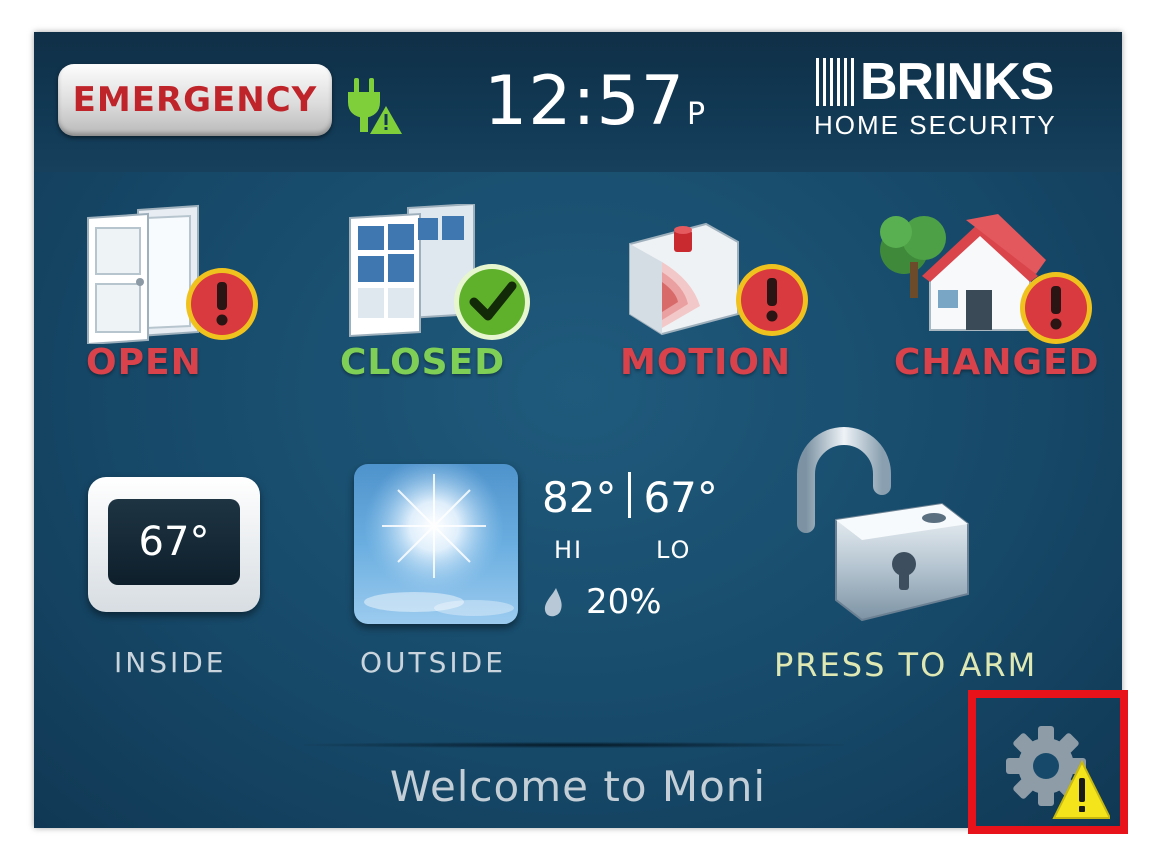 The height and width of the screenshot is (859, 1156). Describe the element at coordinates (574, 745) in the screenshot. I see `footer-divider` at that location.